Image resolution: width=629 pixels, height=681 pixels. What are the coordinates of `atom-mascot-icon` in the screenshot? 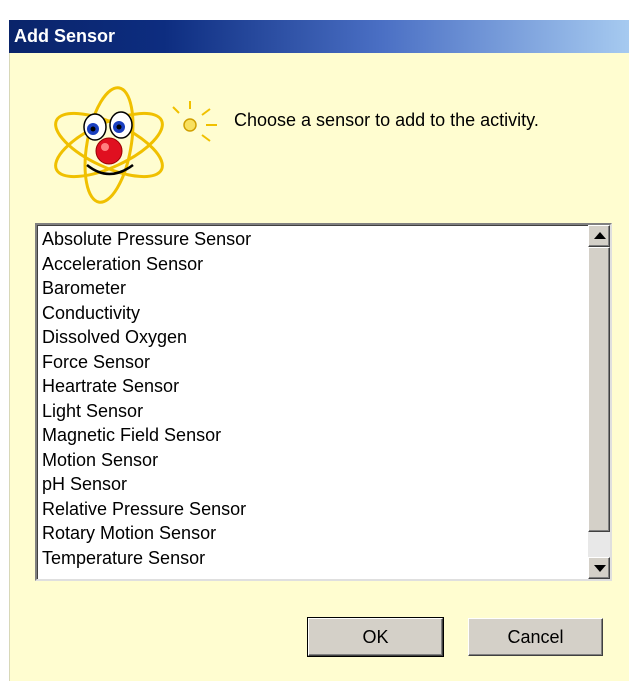 It's located at (135, 145).